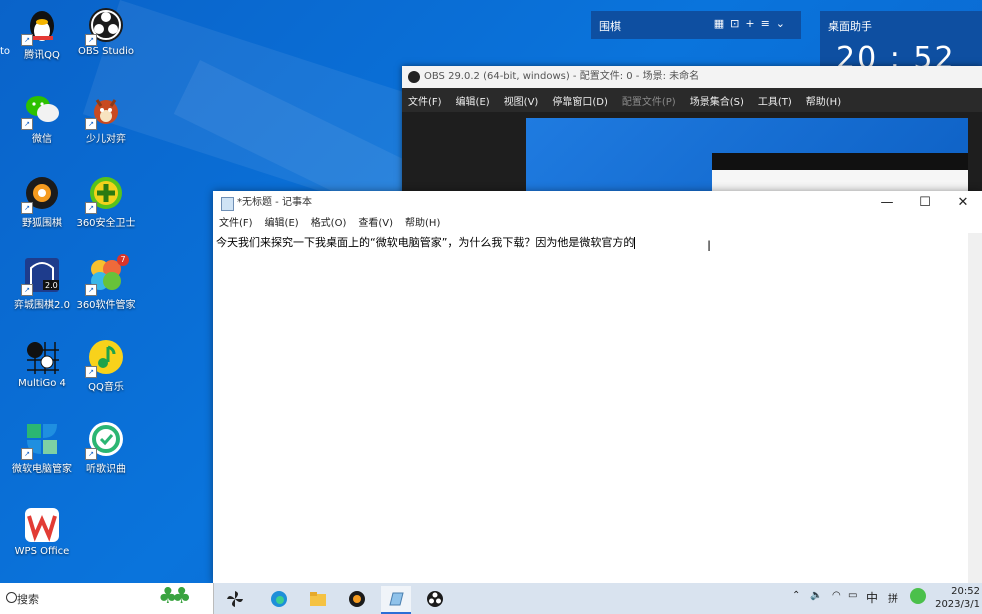  What do you see at coordinates (597, 224) in the screenshot?
I see `notepad-menu-bar: 文件(F) 编辑(E) 格式(O) 查看(V) 帮助(H)` at bounding box center [597, 224].